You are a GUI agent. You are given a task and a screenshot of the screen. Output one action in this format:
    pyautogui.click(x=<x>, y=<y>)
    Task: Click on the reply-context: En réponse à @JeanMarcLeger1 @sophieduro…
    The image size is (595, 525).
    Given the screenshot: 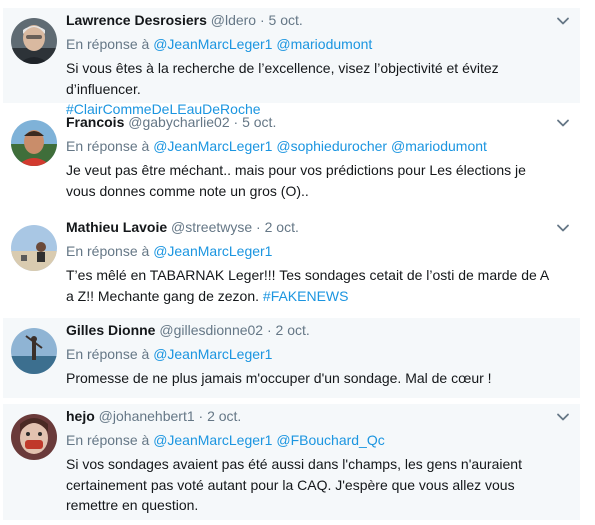 What is the action you would take?
    pyautogui.click(x=311, y=146)
    